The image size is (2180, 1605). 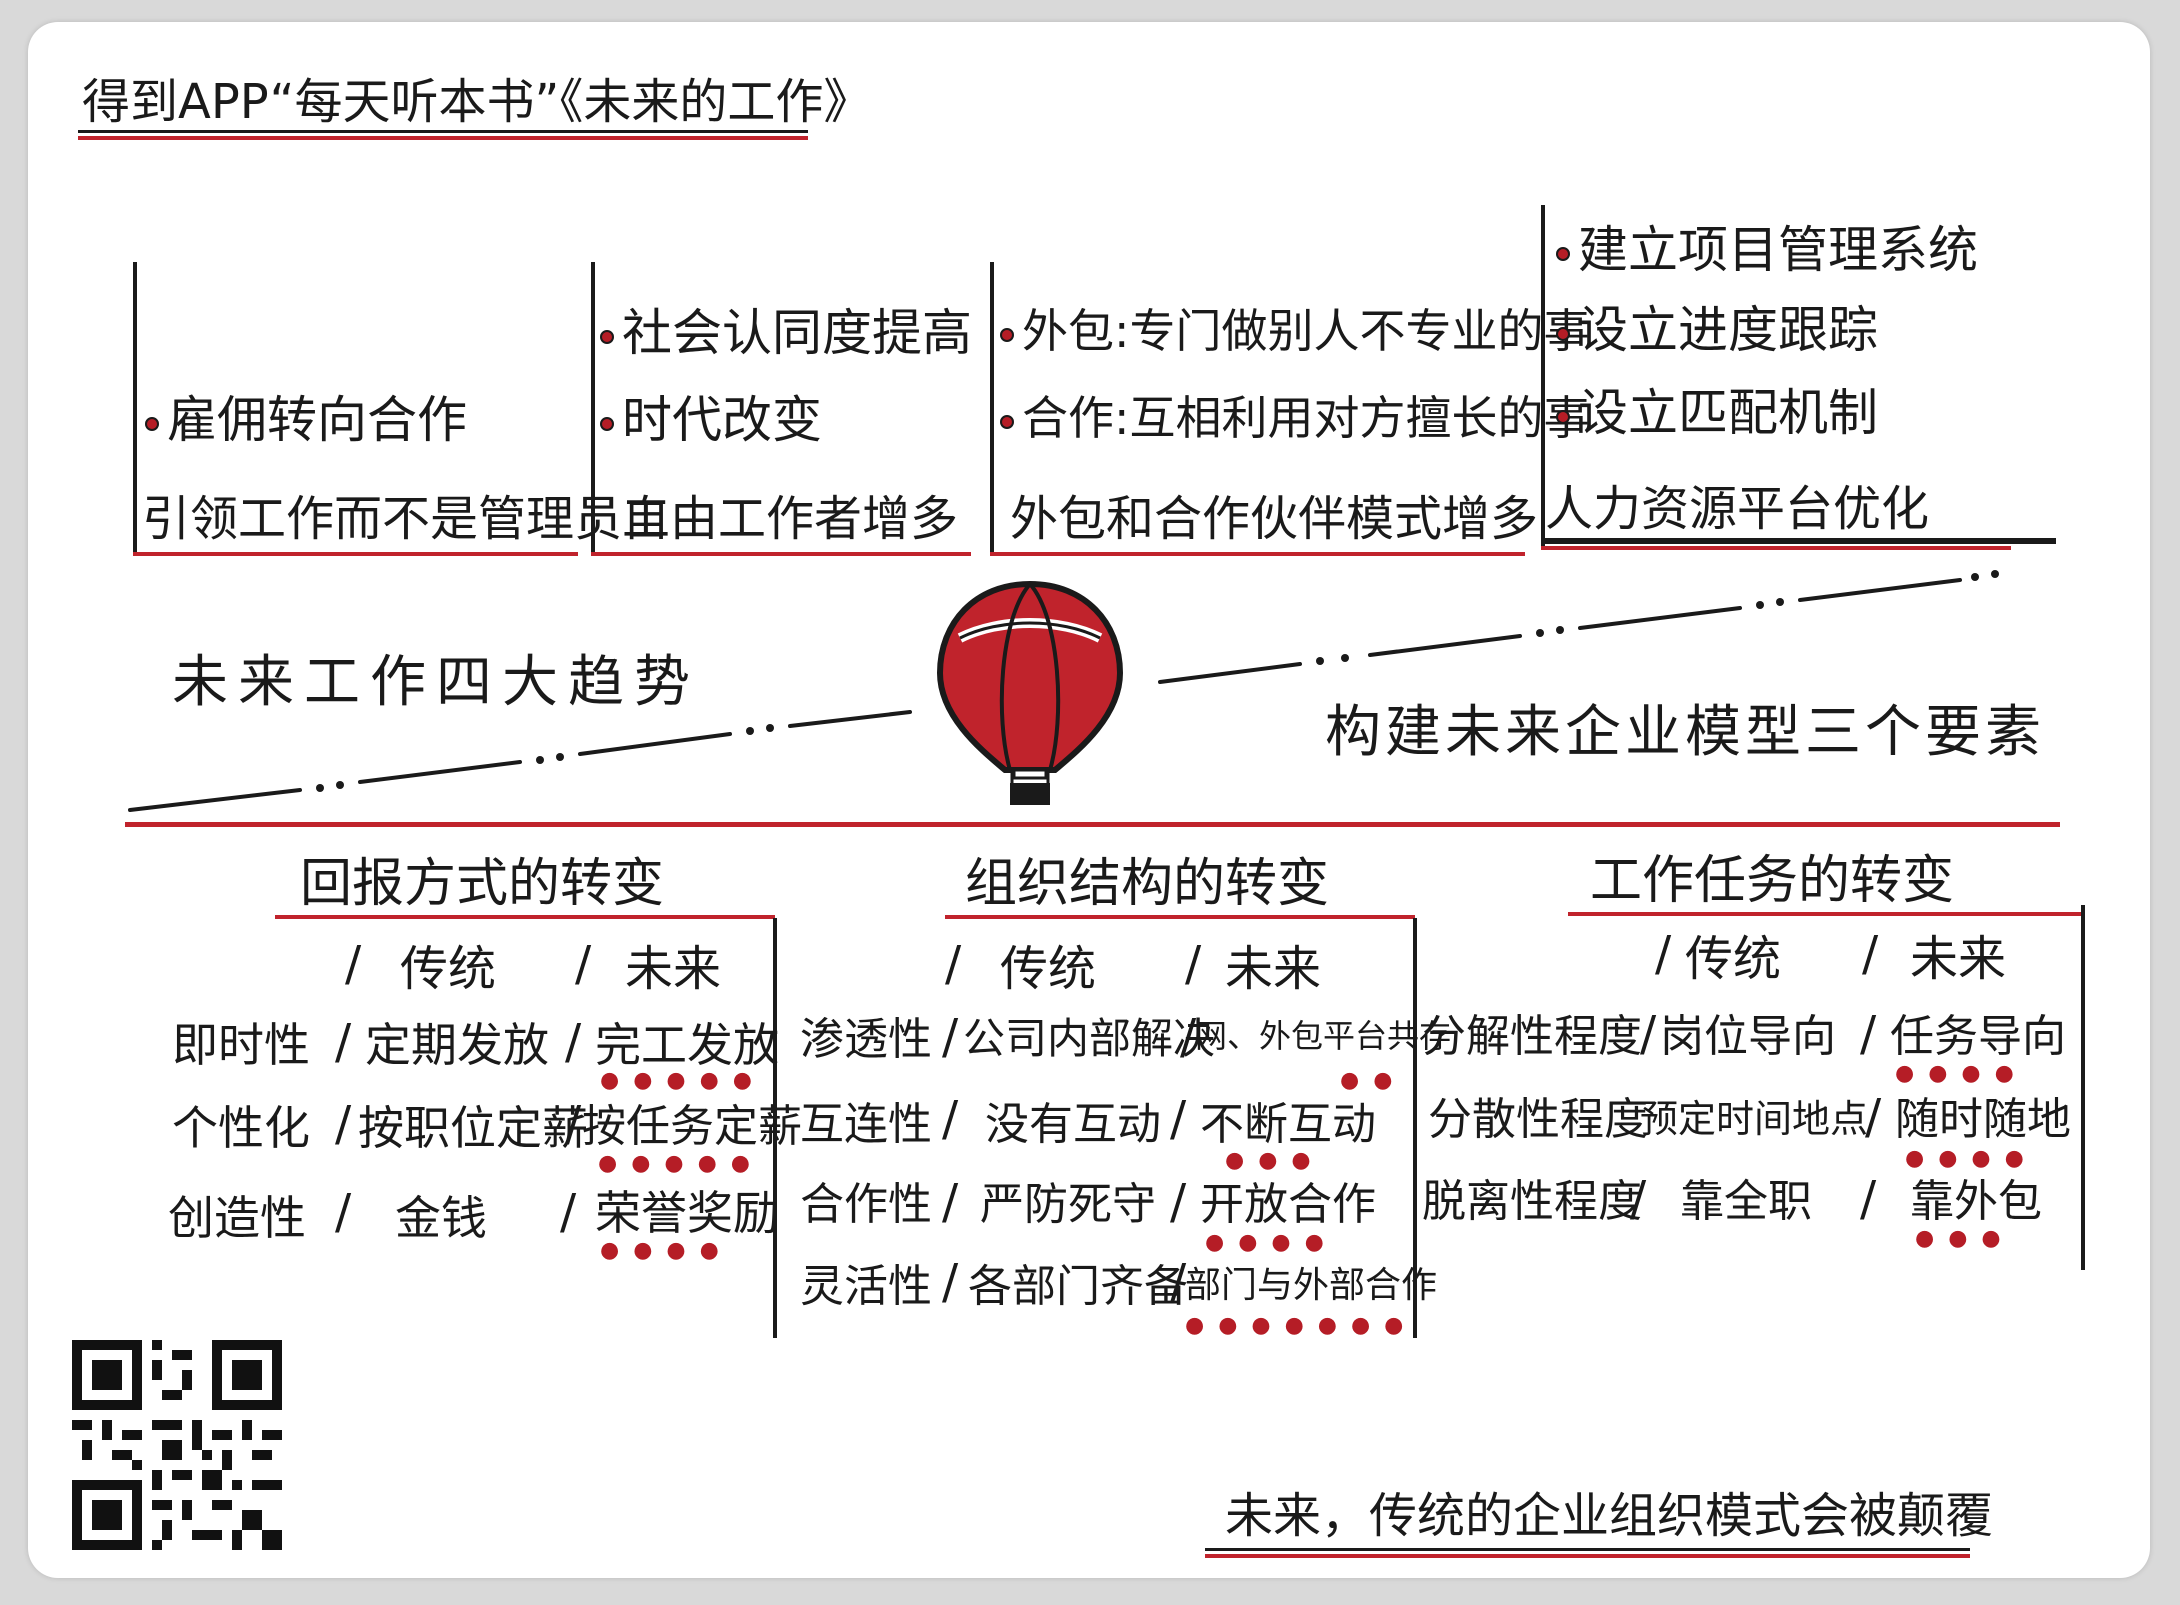 What do you see at coordinates (1147, 884) in the screenshot?
I see `table-2-title: 组织结构的转变` at bounding box center [1147, 884].